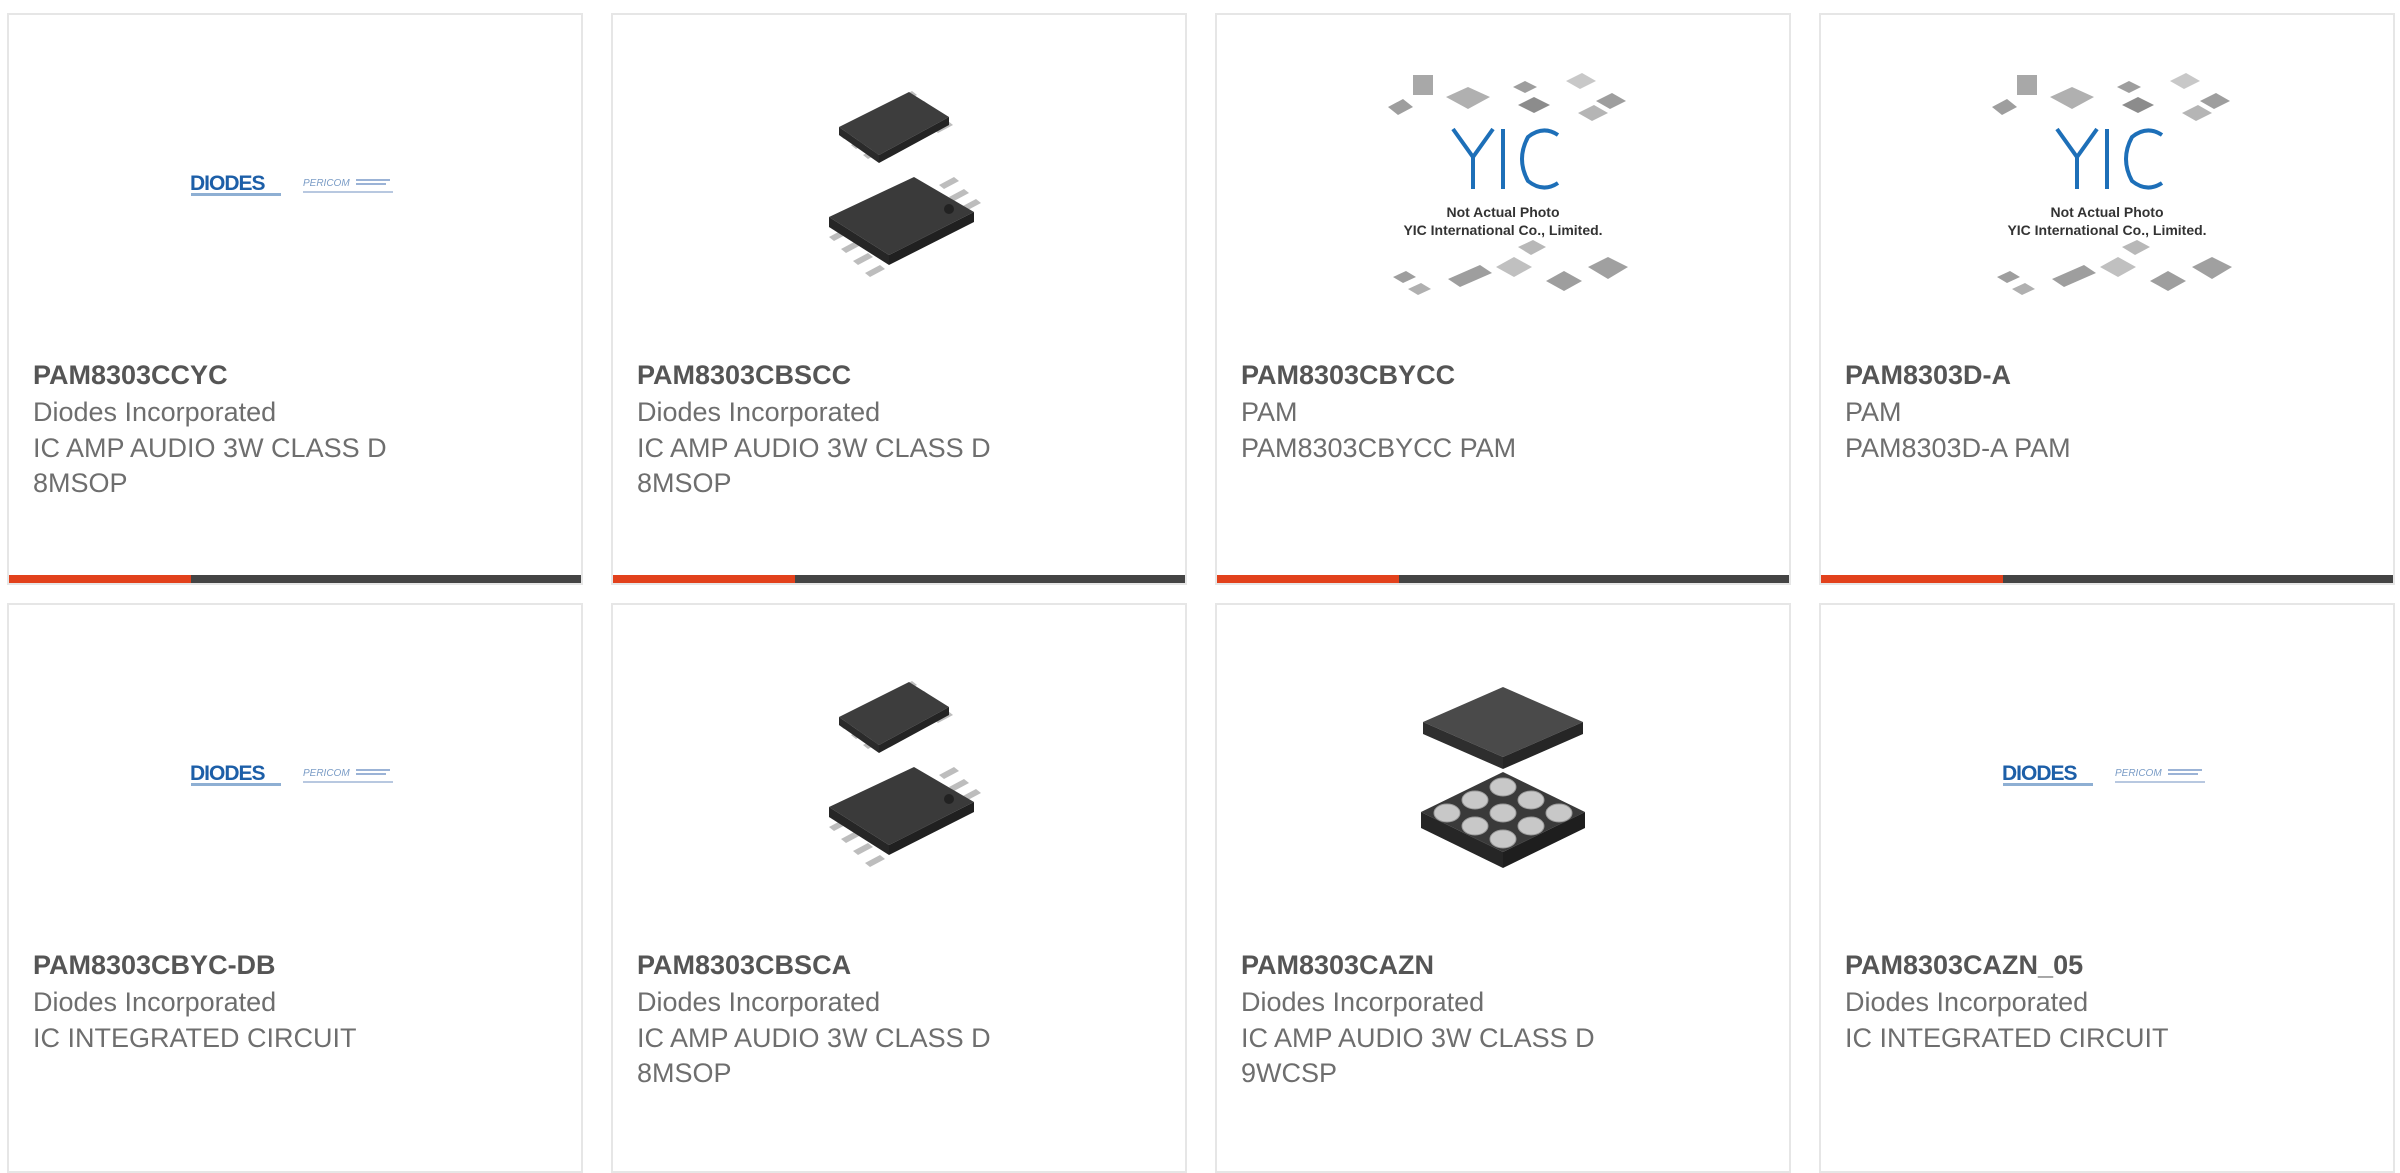 The image size is (2400, 1173). I want to click on part-number: PAM8303CBSCA, so click(744, 965).